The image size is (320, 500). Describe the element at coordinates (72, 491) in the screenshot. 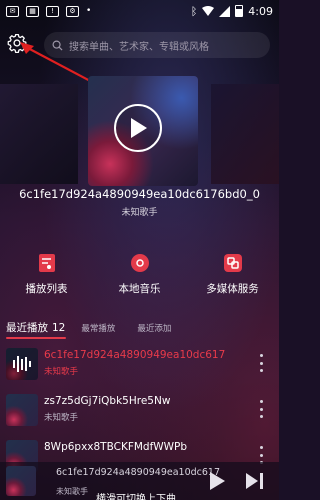

I see `player-song-artist: 未知歌手` at that location.